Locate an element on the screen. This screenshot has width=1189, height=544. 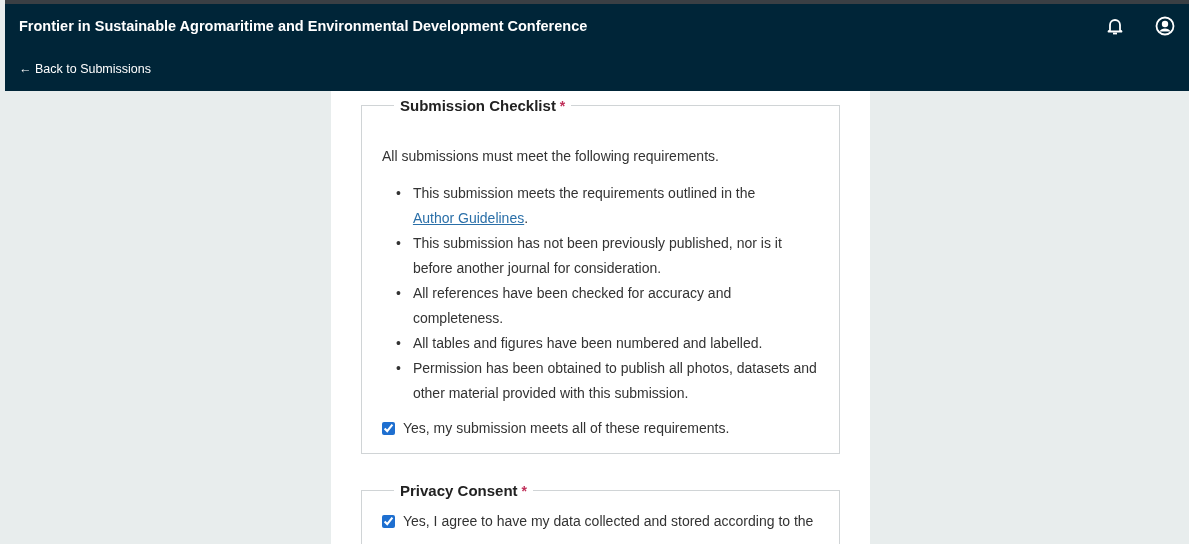
intro-text: All submissions must meet the following requirements. is located at coordinates (551, 156).